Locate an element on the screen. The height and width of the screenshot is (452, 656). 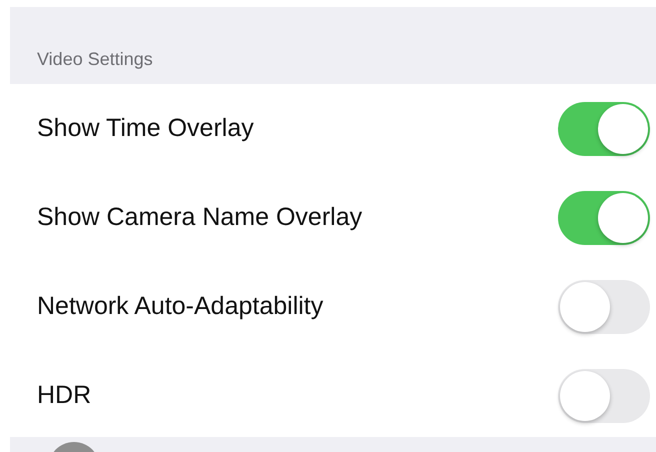
setting-label: HDR is located at coordinates (64, 395).